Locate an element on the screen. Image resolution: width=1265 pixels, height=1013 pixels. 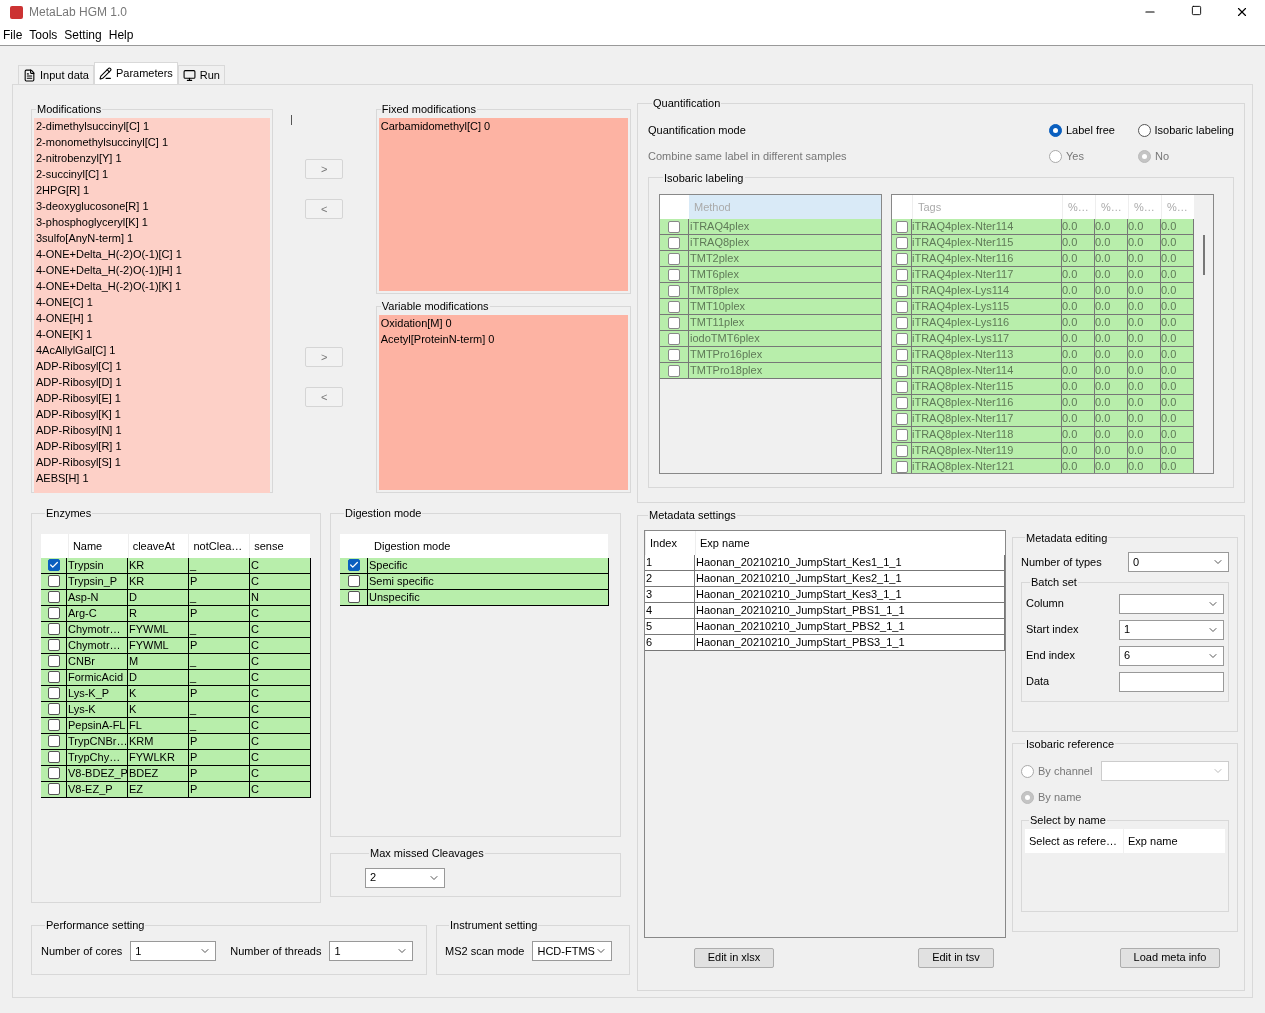
modification-list: Oxidation[M] 0 Acetyl[ProteinN-term] 0 is located at coordinates (503, 402).